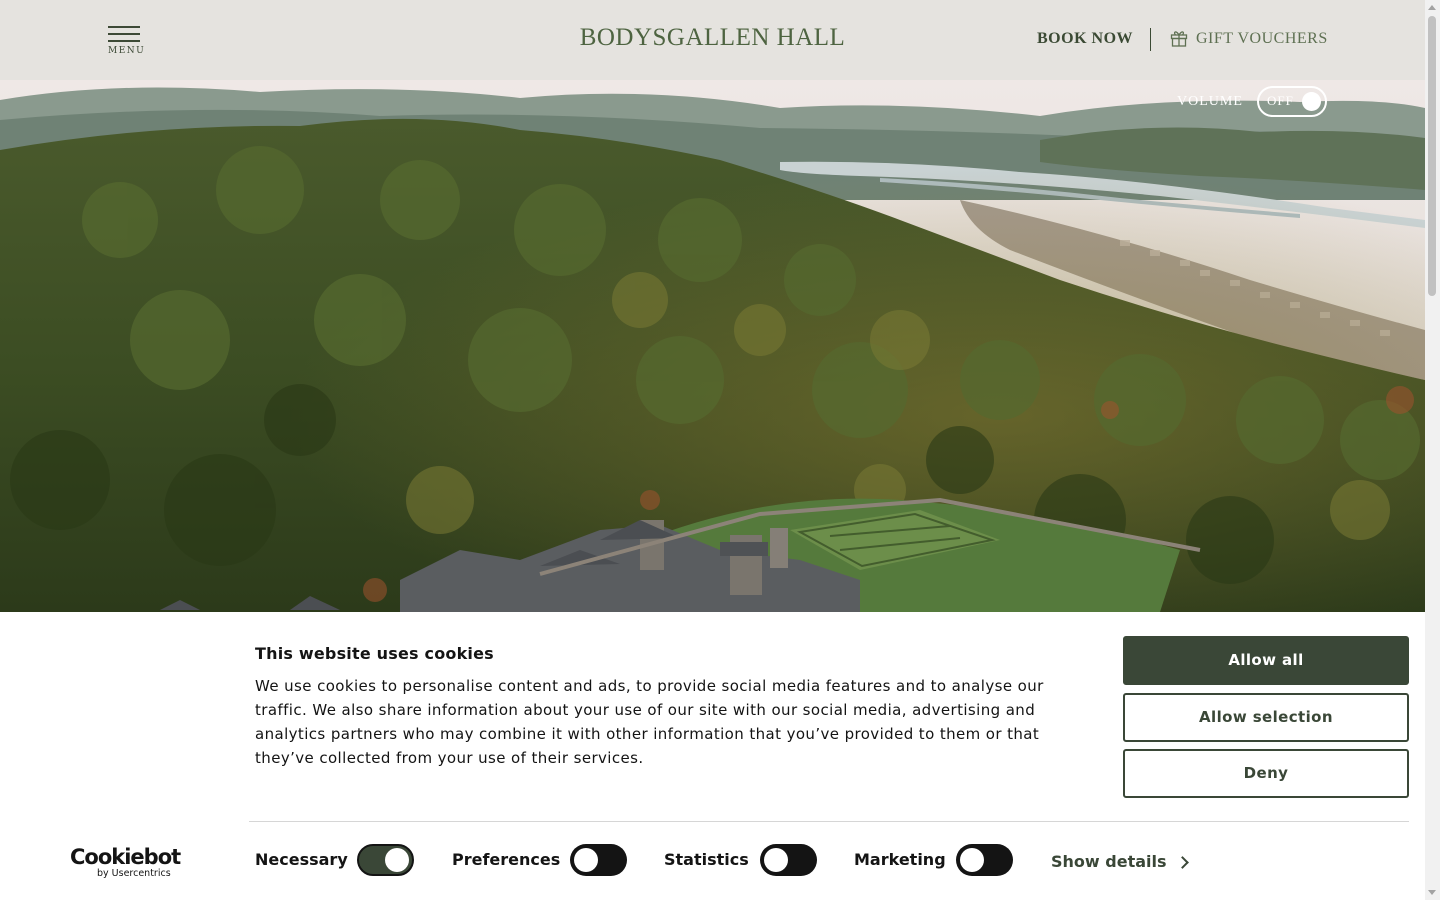 The image size is (1440, 900). I want to click on consent-necessary-toggle, so click(385, 860).